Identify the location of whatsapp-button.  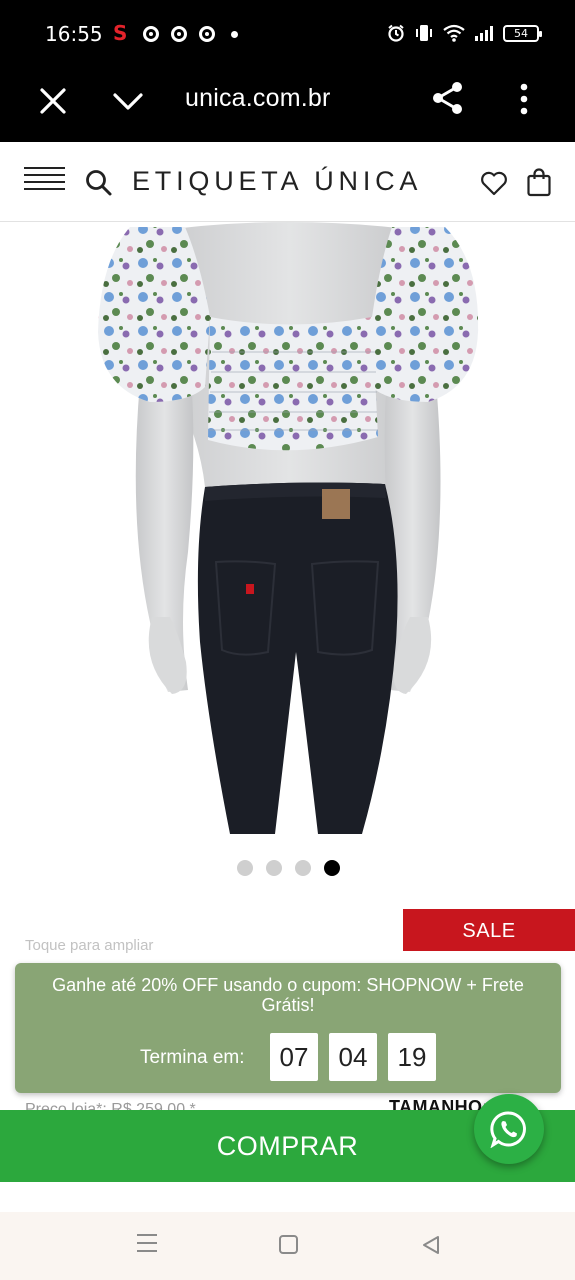
(509, 1129).